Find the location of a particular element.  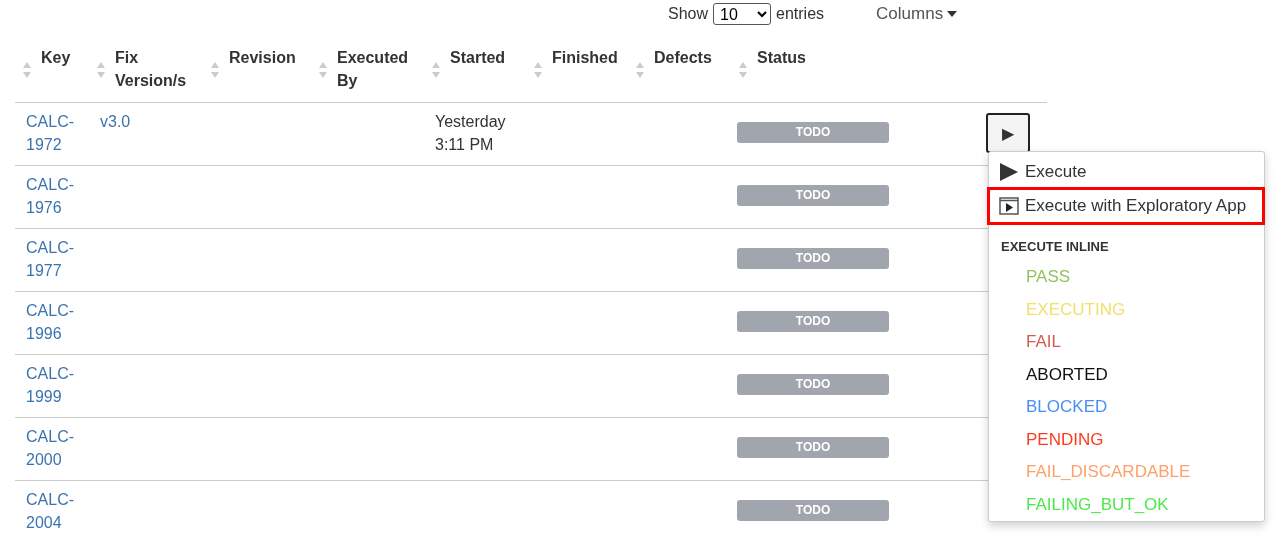

column-header: Revision is located at coordinates (262, 58).